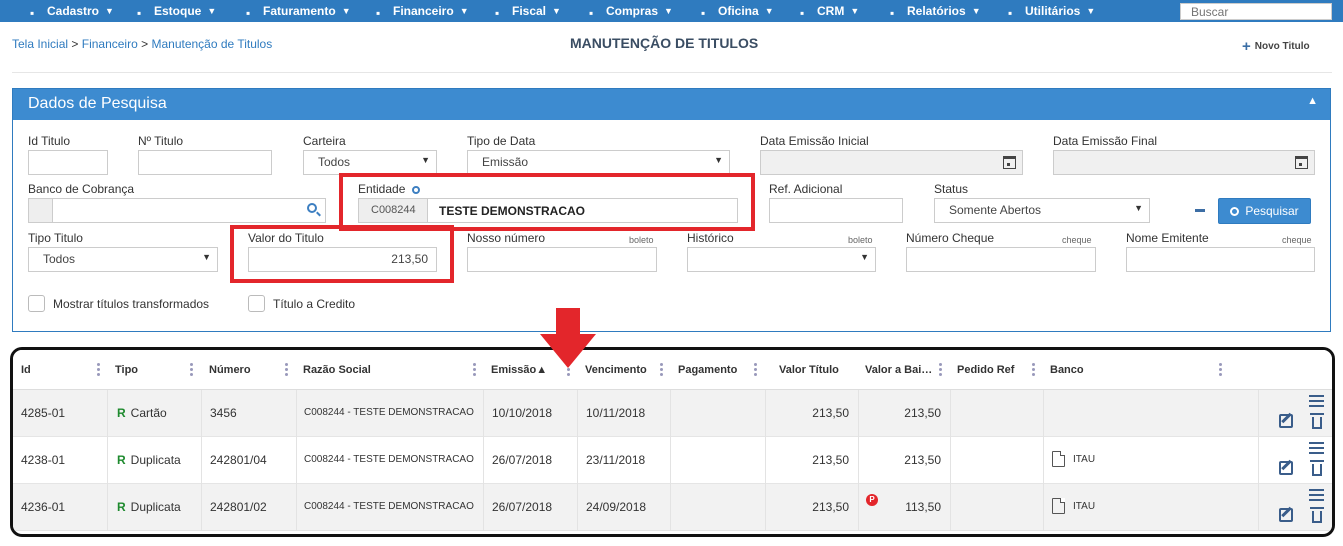  What do you see at coordinates (36, 303) in the screenshot?
I see `mostrar-transformados-checkbox` at bounding box center [36, 303].